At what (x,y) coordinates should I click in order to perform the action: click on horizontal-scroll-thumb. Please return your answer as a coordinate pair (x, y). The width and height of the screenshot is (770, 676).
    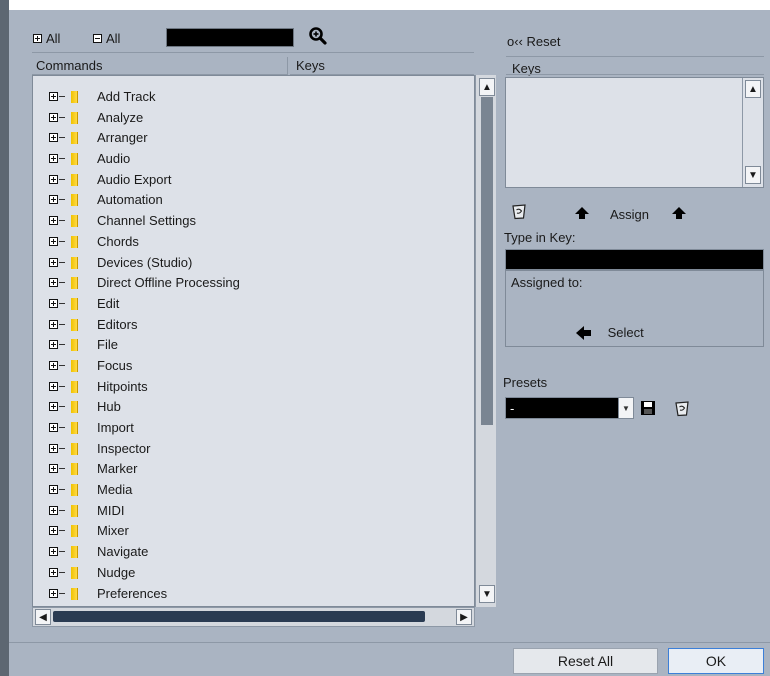
    Looking at the image, I should click on (239, 616).